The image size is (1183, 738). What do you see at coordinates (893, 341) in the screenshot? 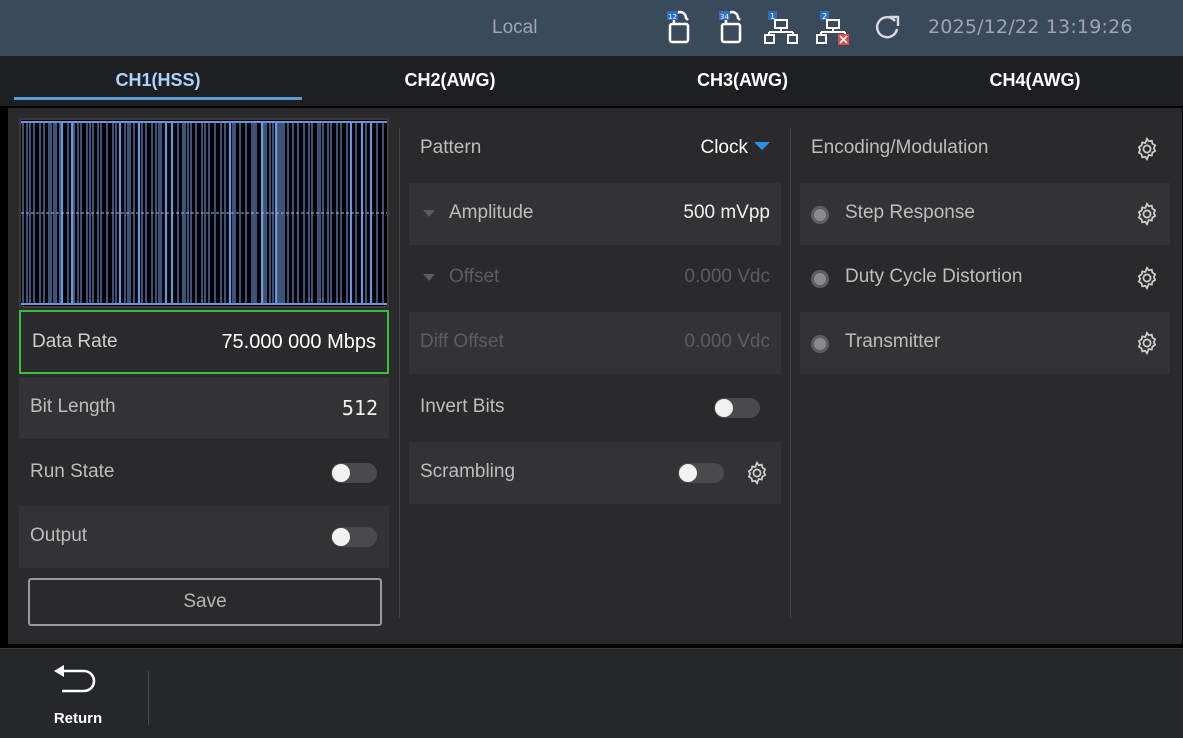
I see `transmitter-label: Transmitter` at bounding box center [893, 341].